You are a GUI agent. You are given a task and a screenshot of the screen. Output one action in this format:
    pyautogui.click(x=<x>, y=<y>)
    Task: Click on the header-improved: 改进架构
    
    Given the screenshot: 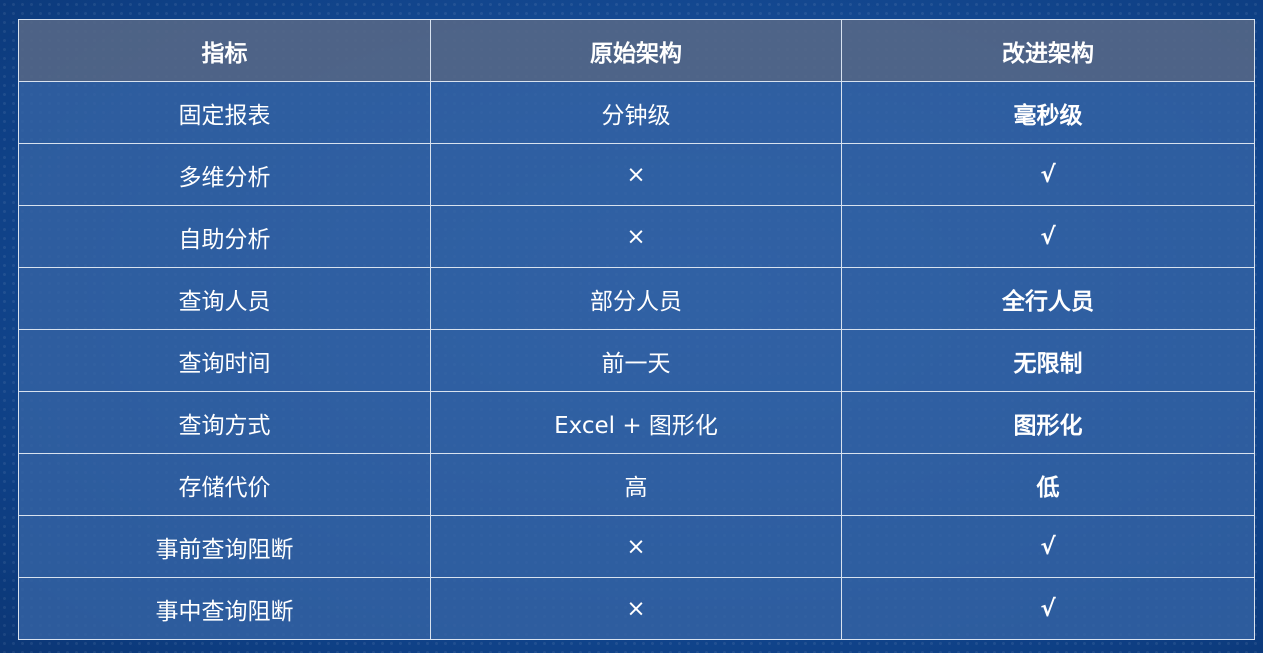 What is the action you would take?
    pyautogui.click(x=1048, y=50)
    